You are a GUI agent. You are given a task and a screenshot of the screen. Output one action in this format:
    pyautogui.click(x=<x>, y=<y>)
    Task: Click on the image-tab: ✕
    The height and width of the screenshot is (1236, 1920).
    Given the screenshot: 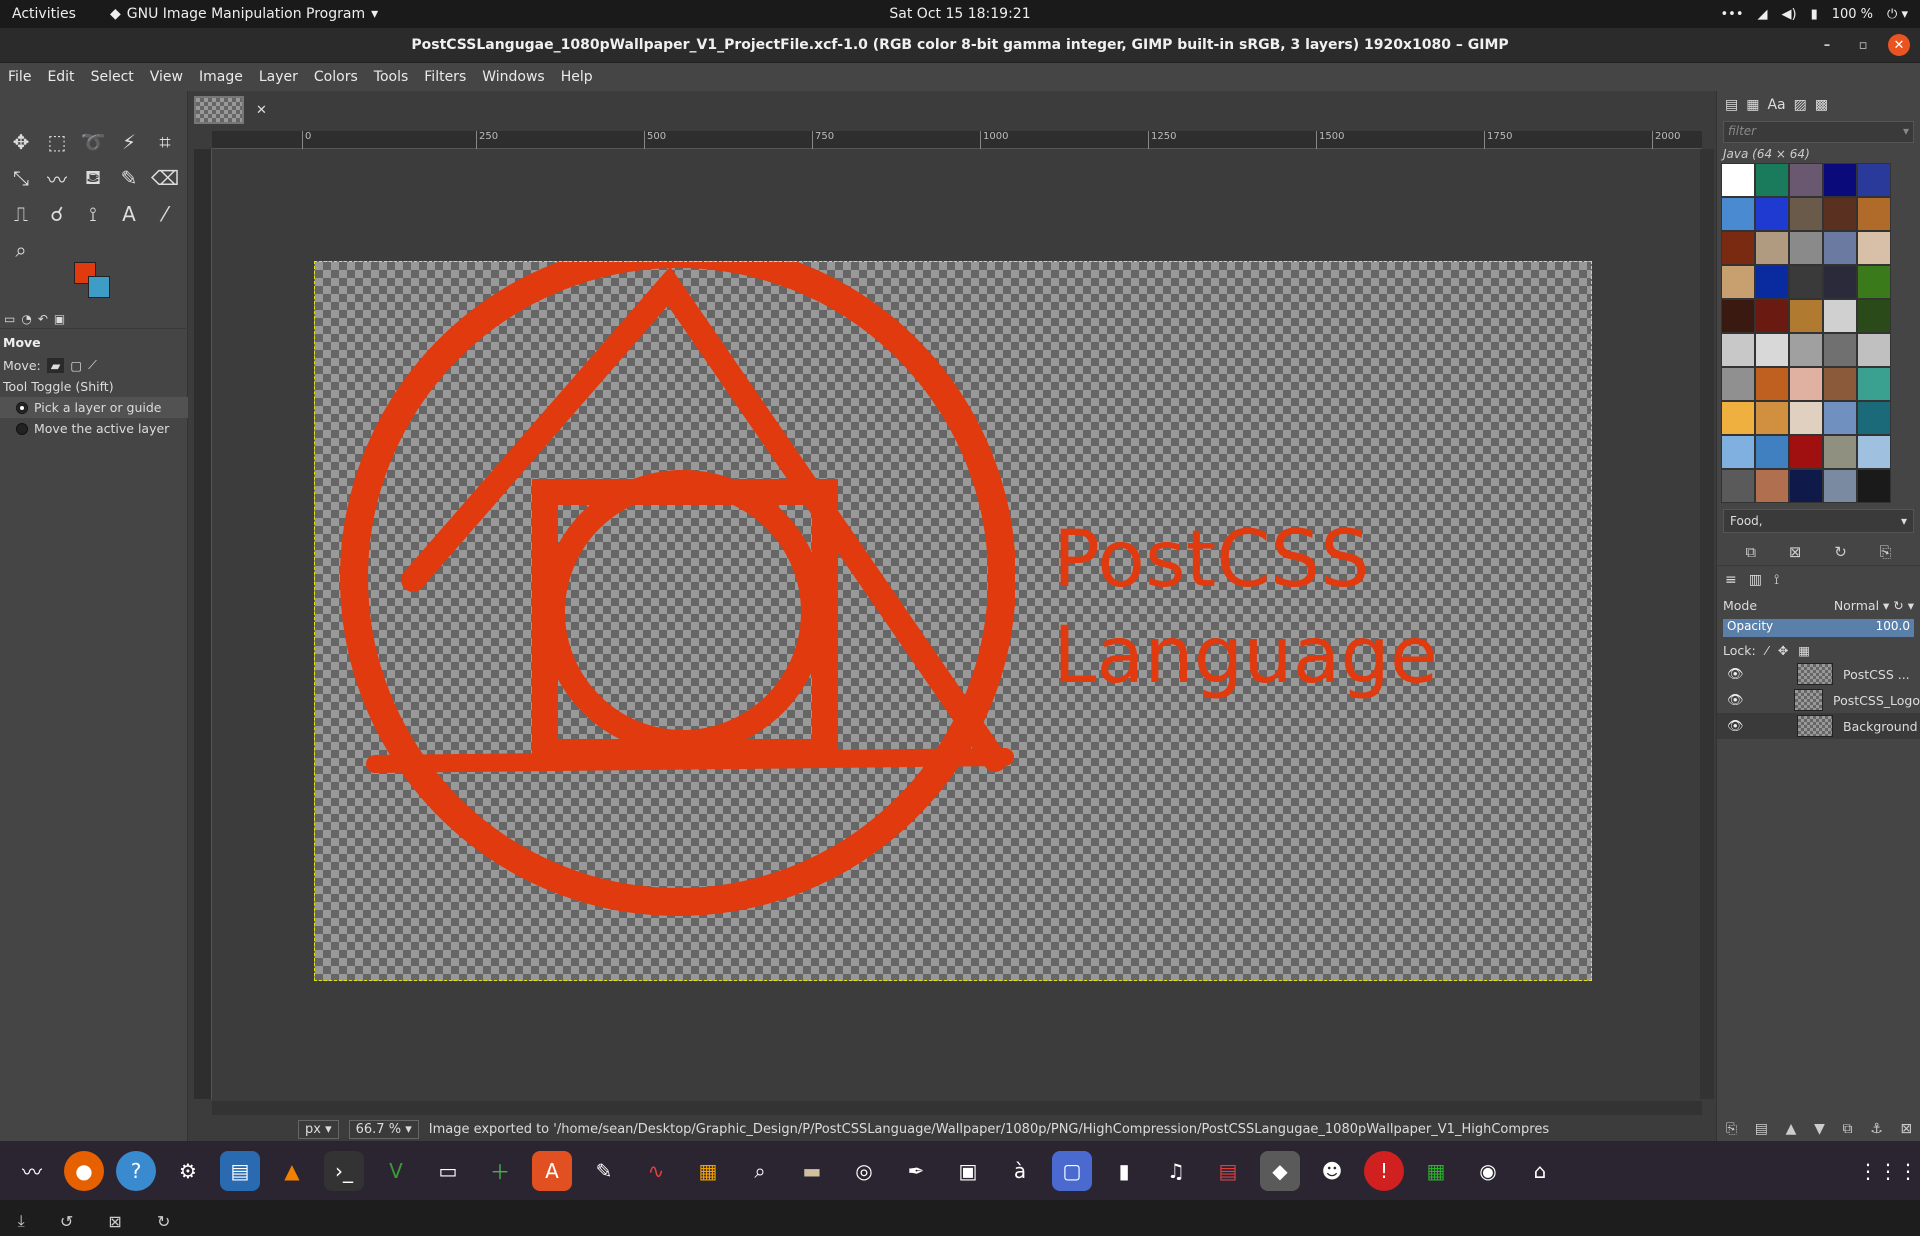 What is the action you would take?
    pyautogui.click(x=230, y=110)
    